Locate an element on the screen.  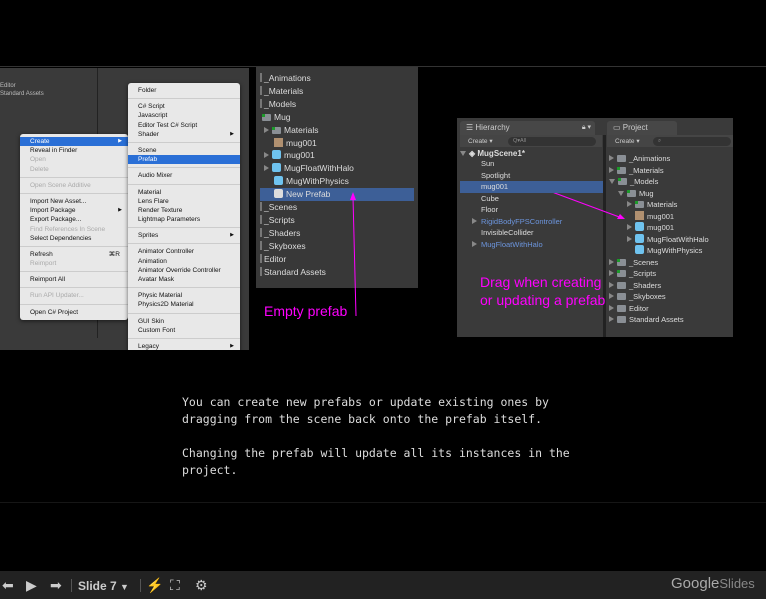
menu-item-refresh: Refresh ⌘R is located at coordinates (74, 254).